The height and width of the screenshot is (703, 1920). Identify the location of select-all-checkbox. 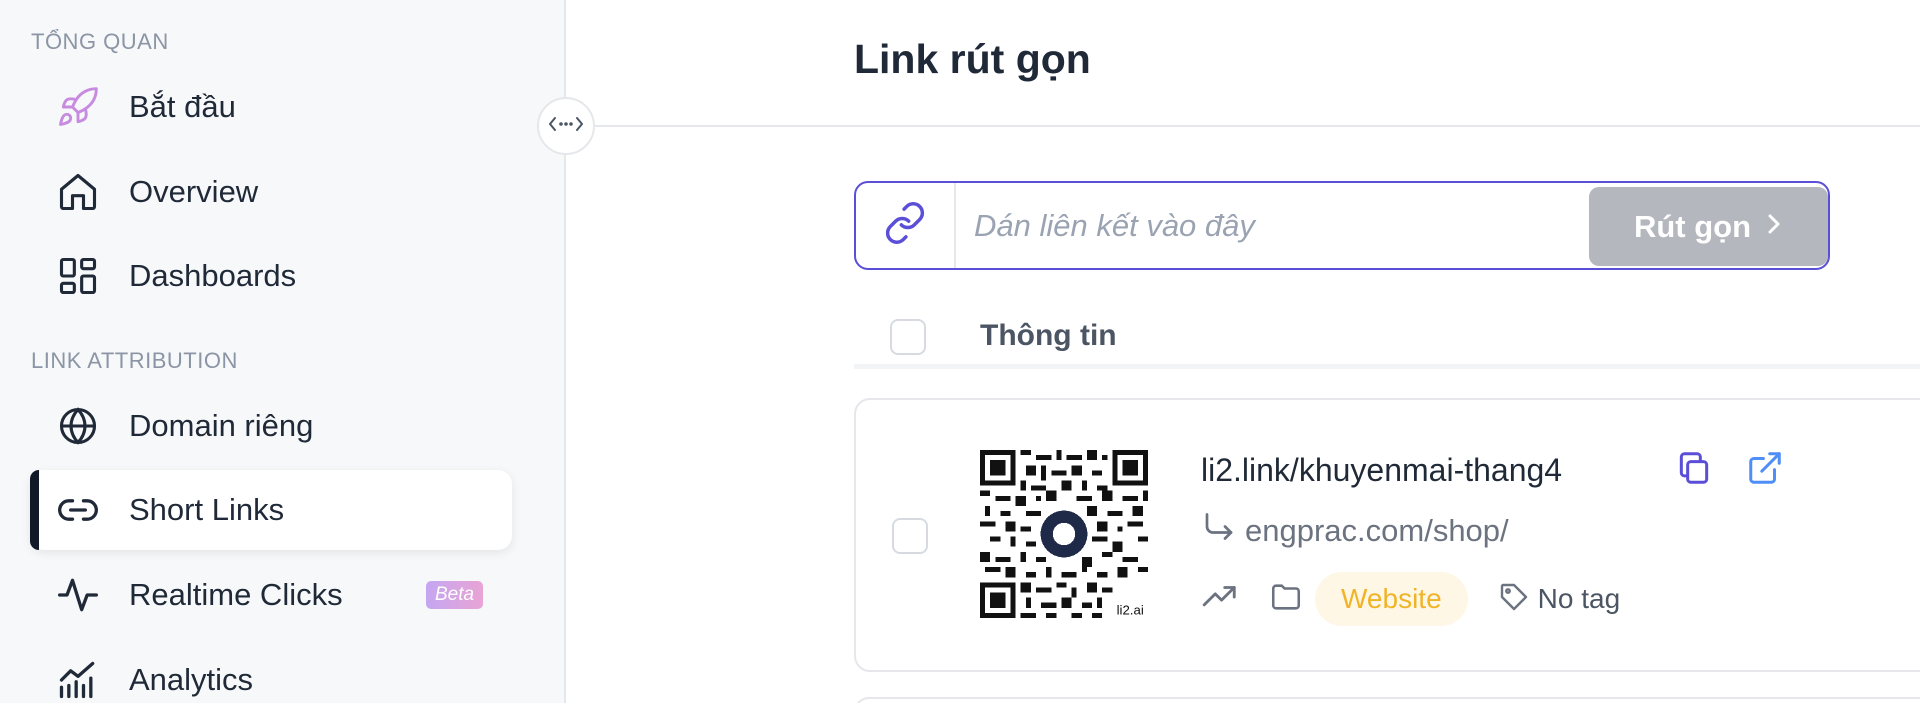
(908, 337).